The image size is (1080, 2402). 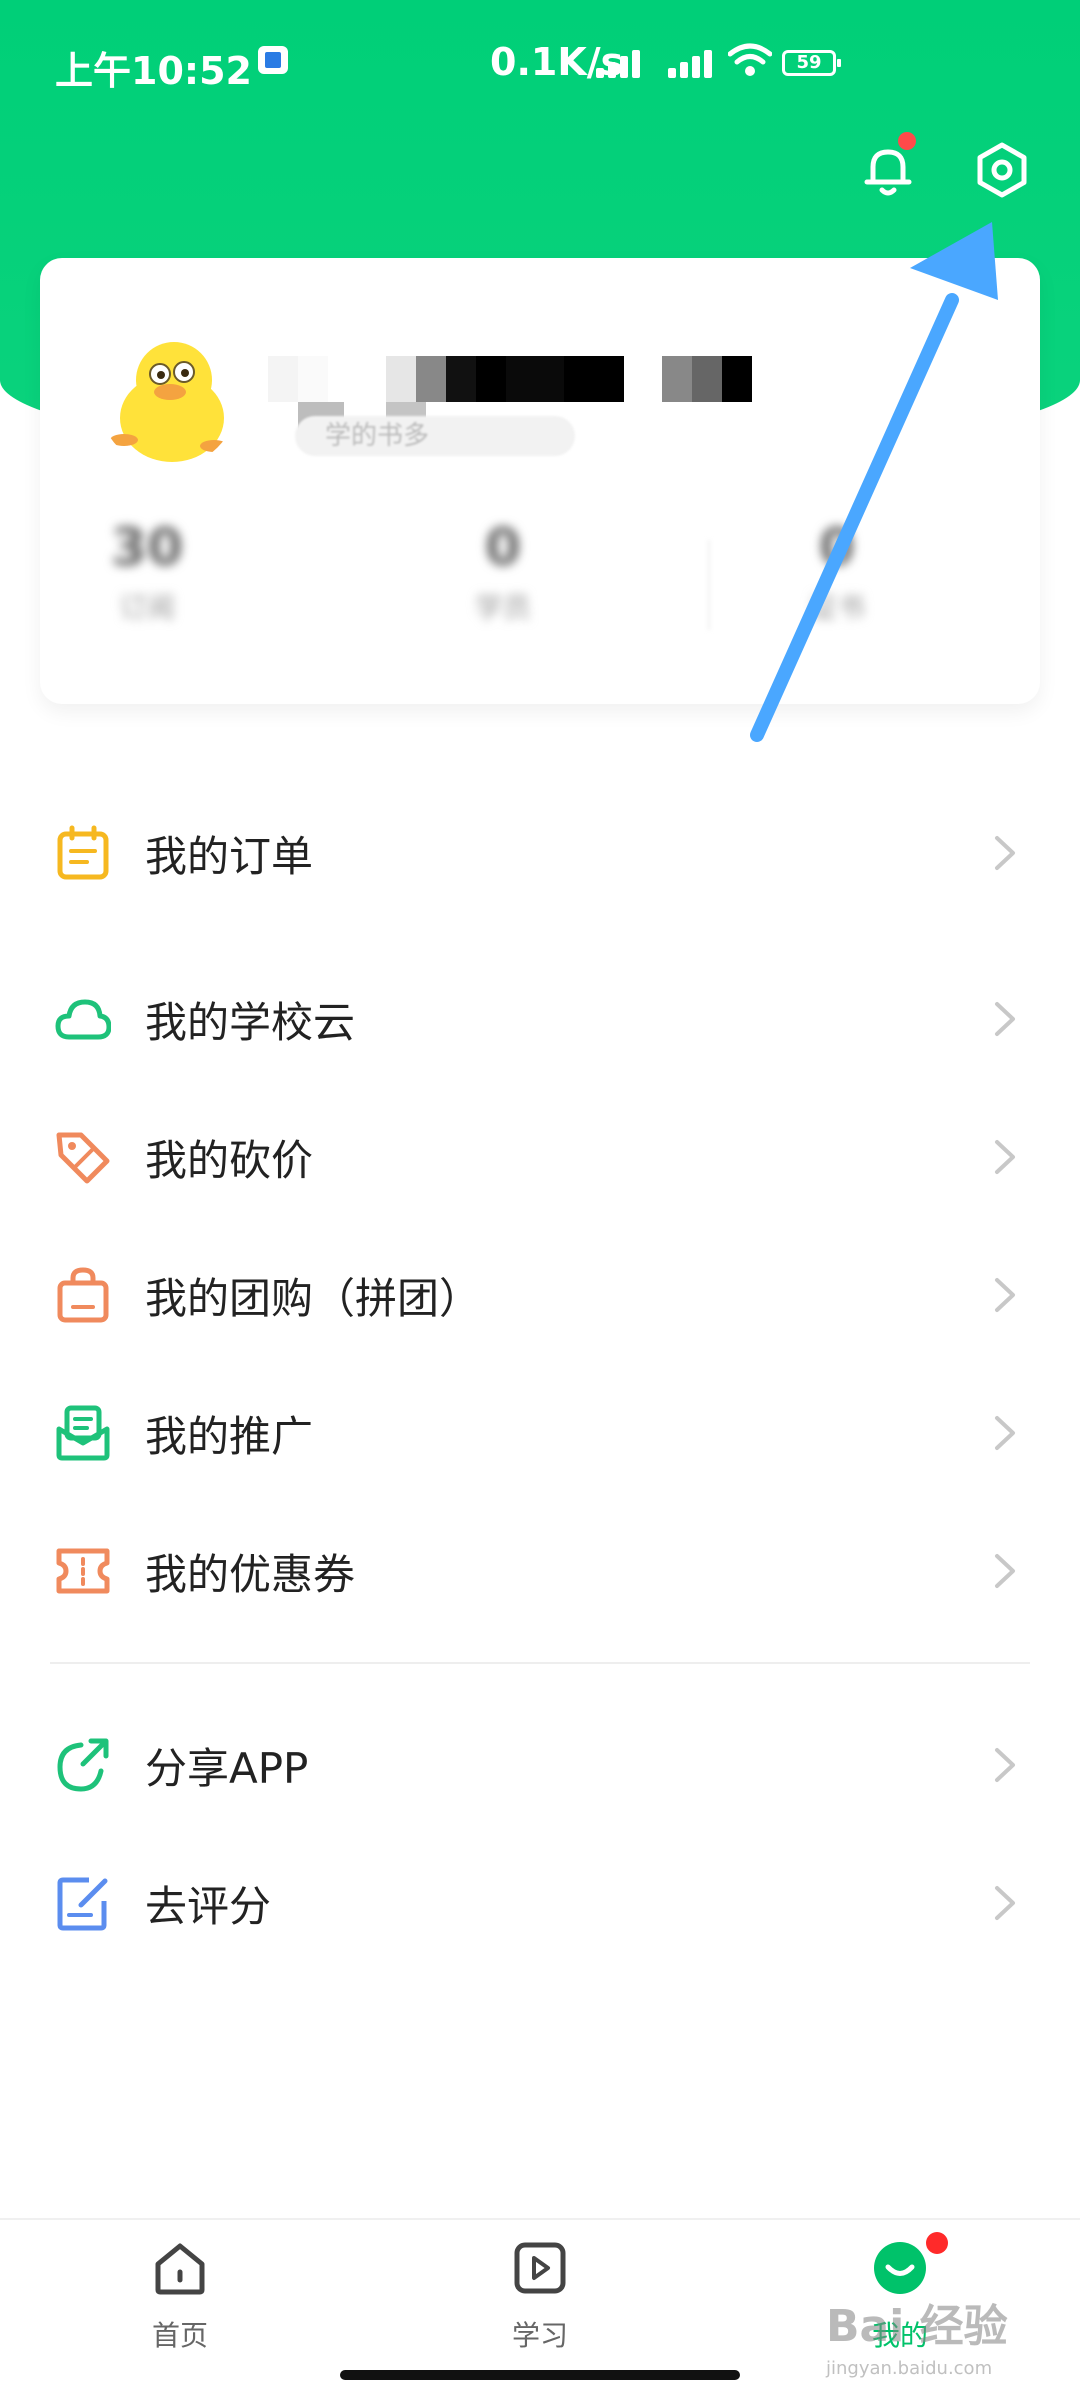 What do you see at coordinates (83, 1571) in the screenshot?
I see `coupon-icon` at bounding box center [83, 1571].